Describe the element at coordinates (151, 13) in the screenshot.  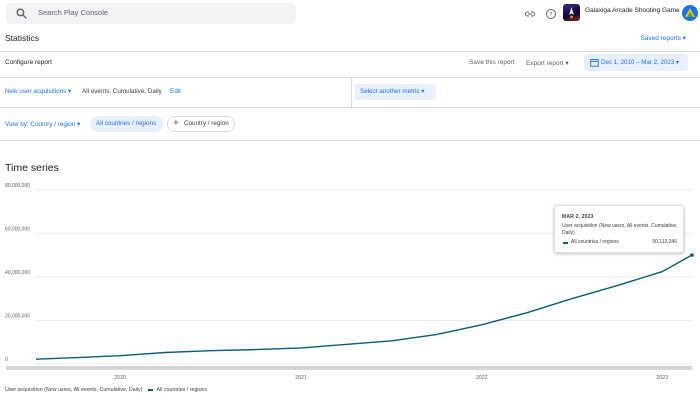
I see `search-bar: Search Play Console` at that location.